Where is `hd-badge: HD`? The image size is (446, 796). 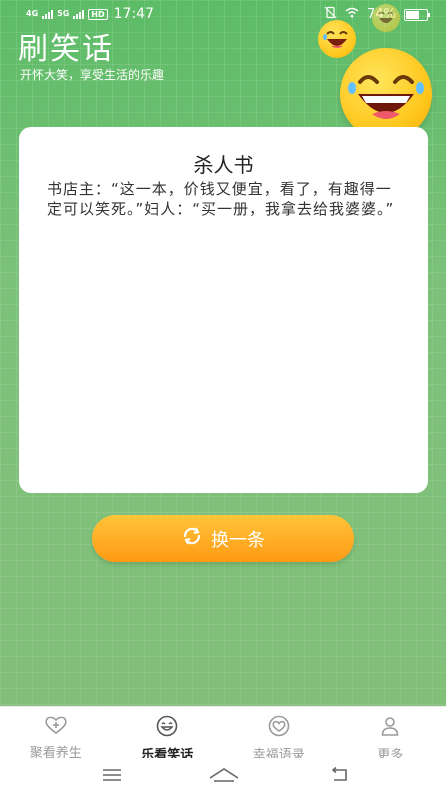 hd-badge: HD is located at coordinates (98, 14).